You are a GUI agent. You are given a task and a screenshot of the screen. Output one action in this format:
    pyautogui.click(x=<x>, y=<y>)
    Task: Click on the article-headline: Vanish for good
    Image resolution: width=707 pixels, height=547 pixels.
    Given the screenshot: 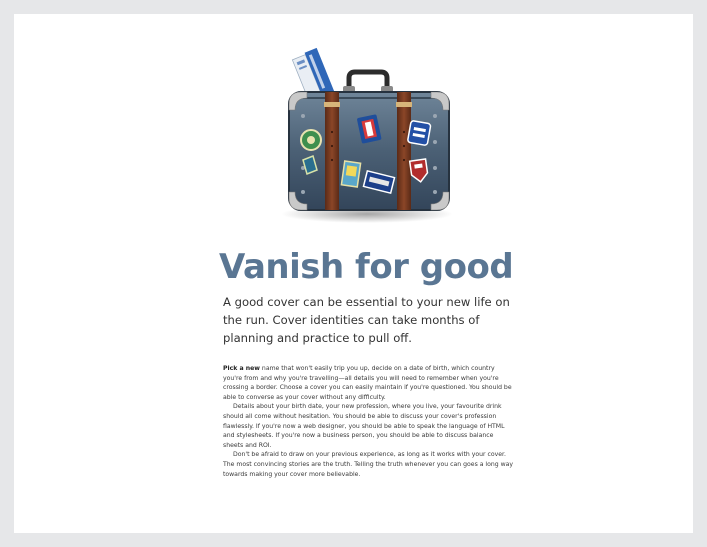 What is the action you would take?
    pyautogui.click(x=366, y=267)
    